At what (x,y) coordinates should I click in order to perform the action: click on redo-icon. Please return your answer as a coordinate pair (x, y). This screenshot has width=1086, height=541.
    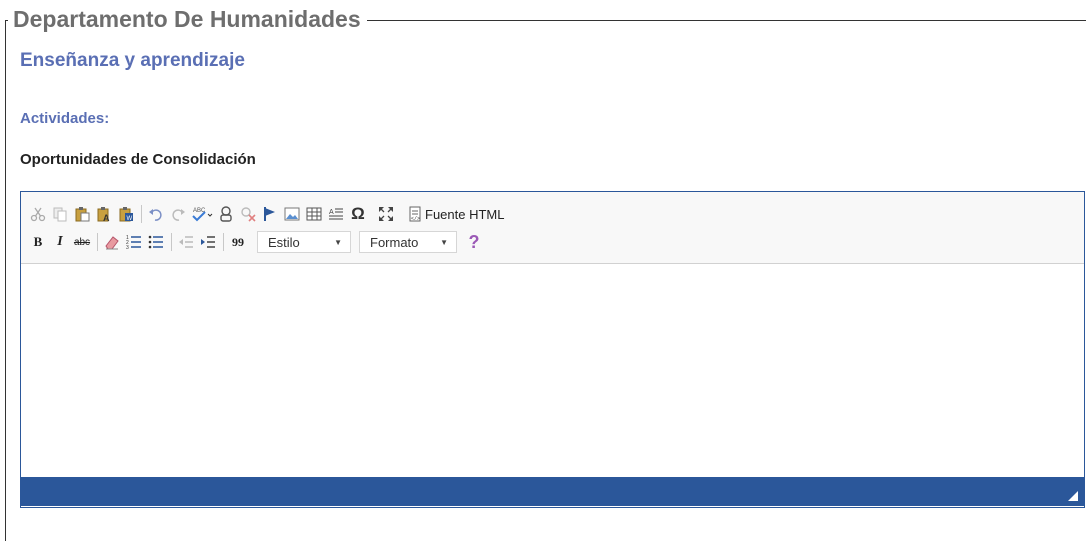
    Looking at the image, I should click on (178, 214).